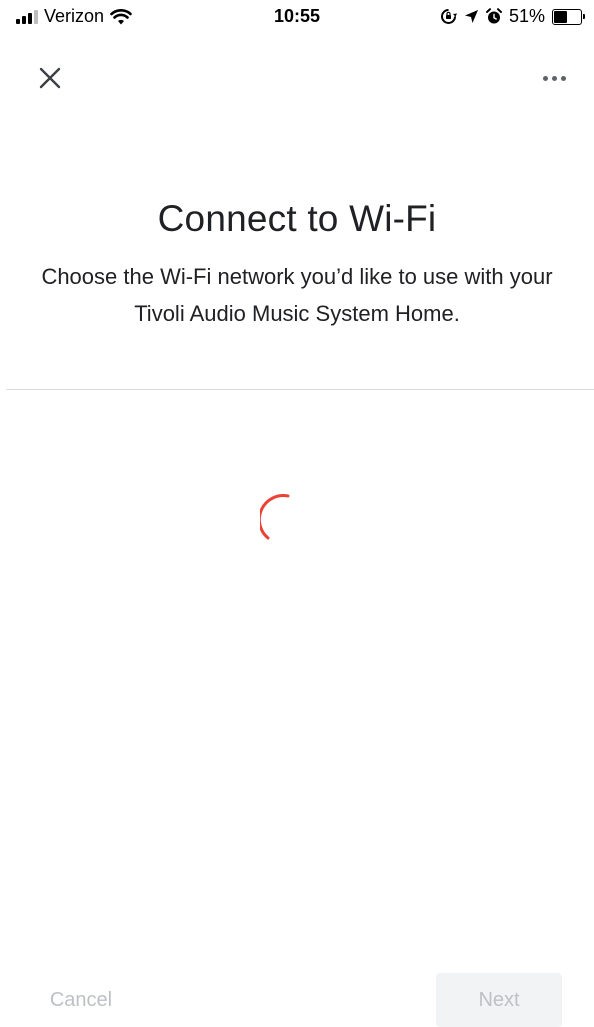 This screenshot has width=594, height=1027. I want to click on close-button, so click(50, 78).